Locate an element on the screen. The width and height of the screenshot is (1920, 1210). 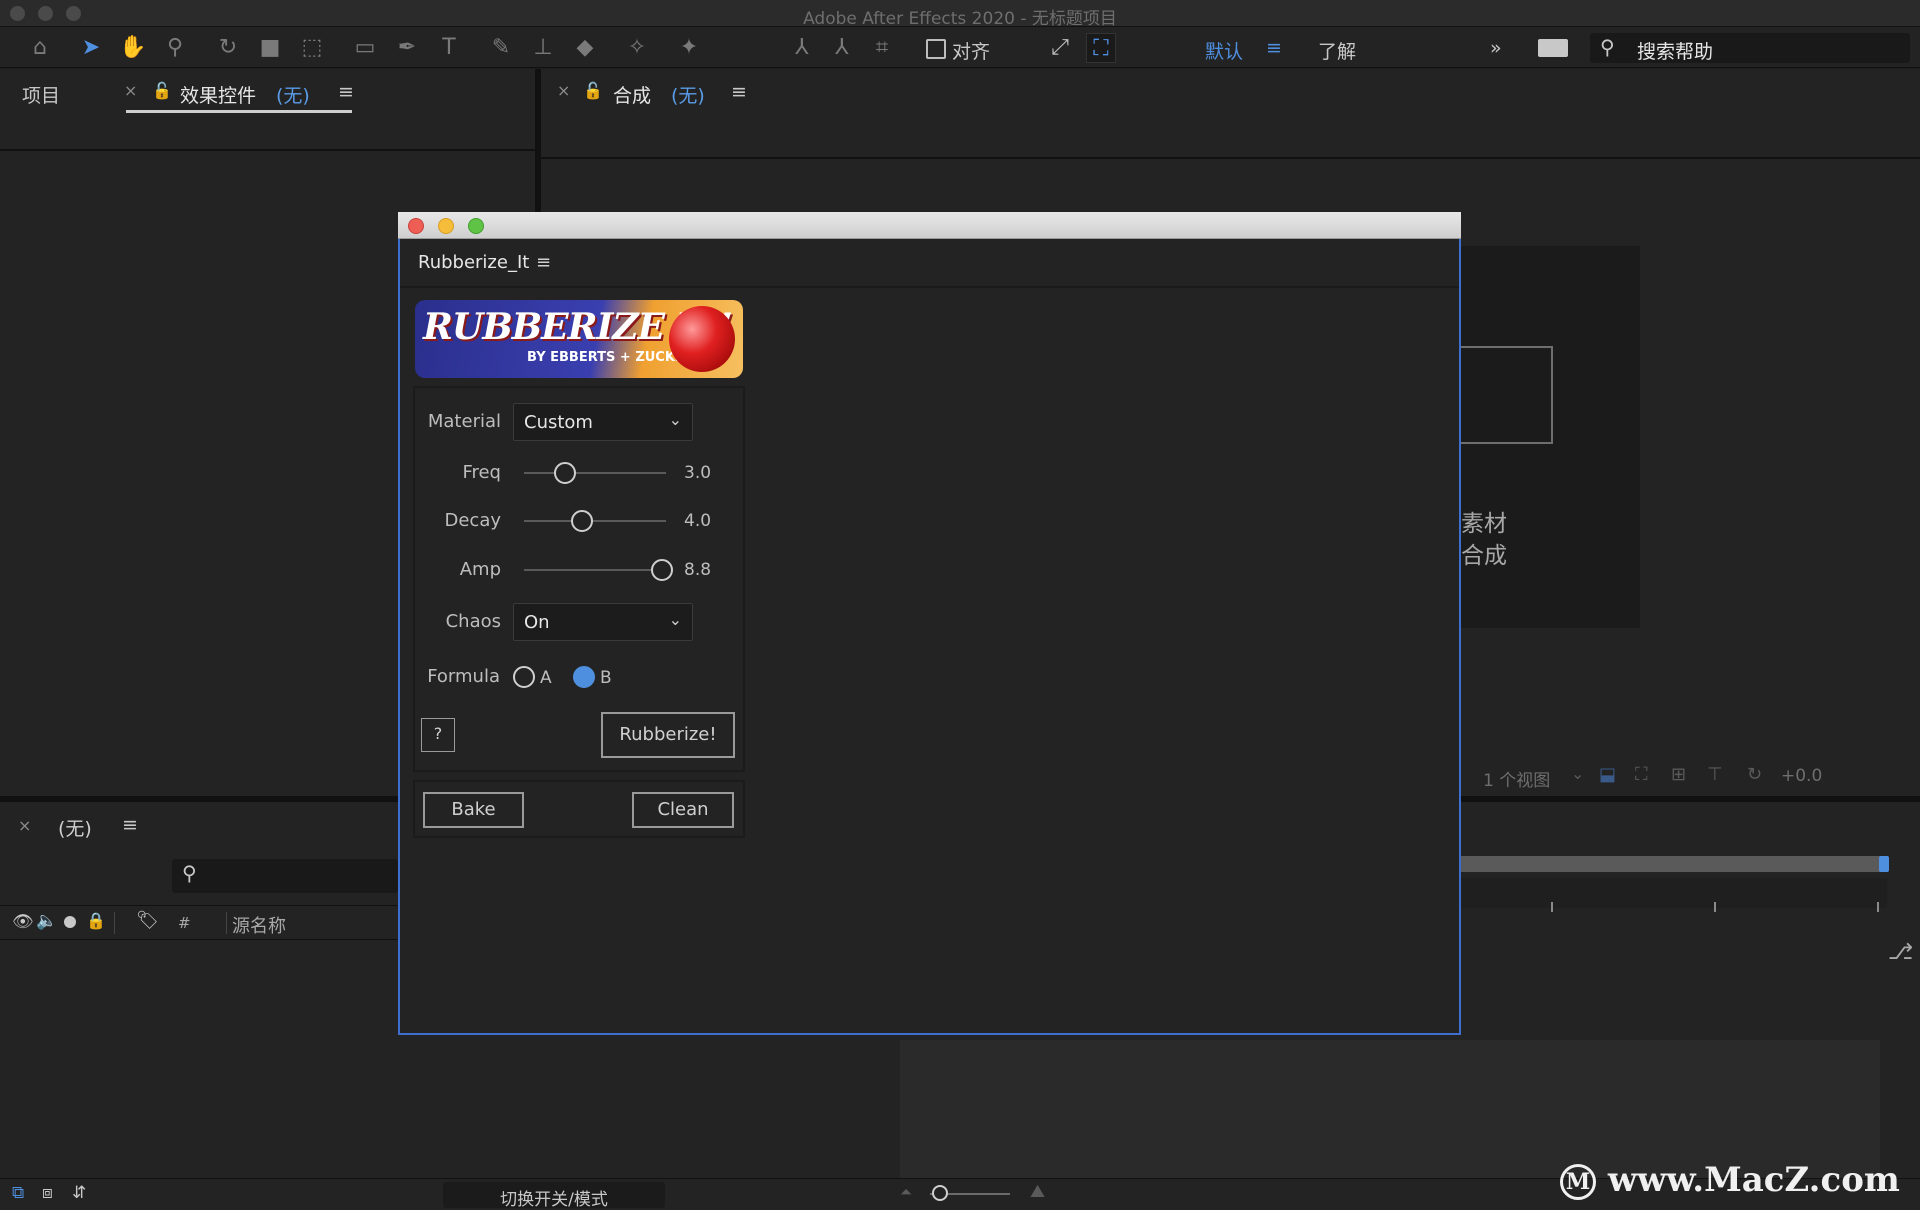
amp-value: 8.8 is located at coordinates (697, 570).